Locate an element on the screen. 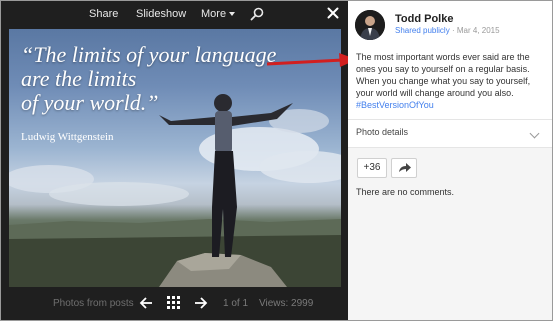 This screenshot has height=321, width=553. share-button: Share is located at coordinates (103, 14).